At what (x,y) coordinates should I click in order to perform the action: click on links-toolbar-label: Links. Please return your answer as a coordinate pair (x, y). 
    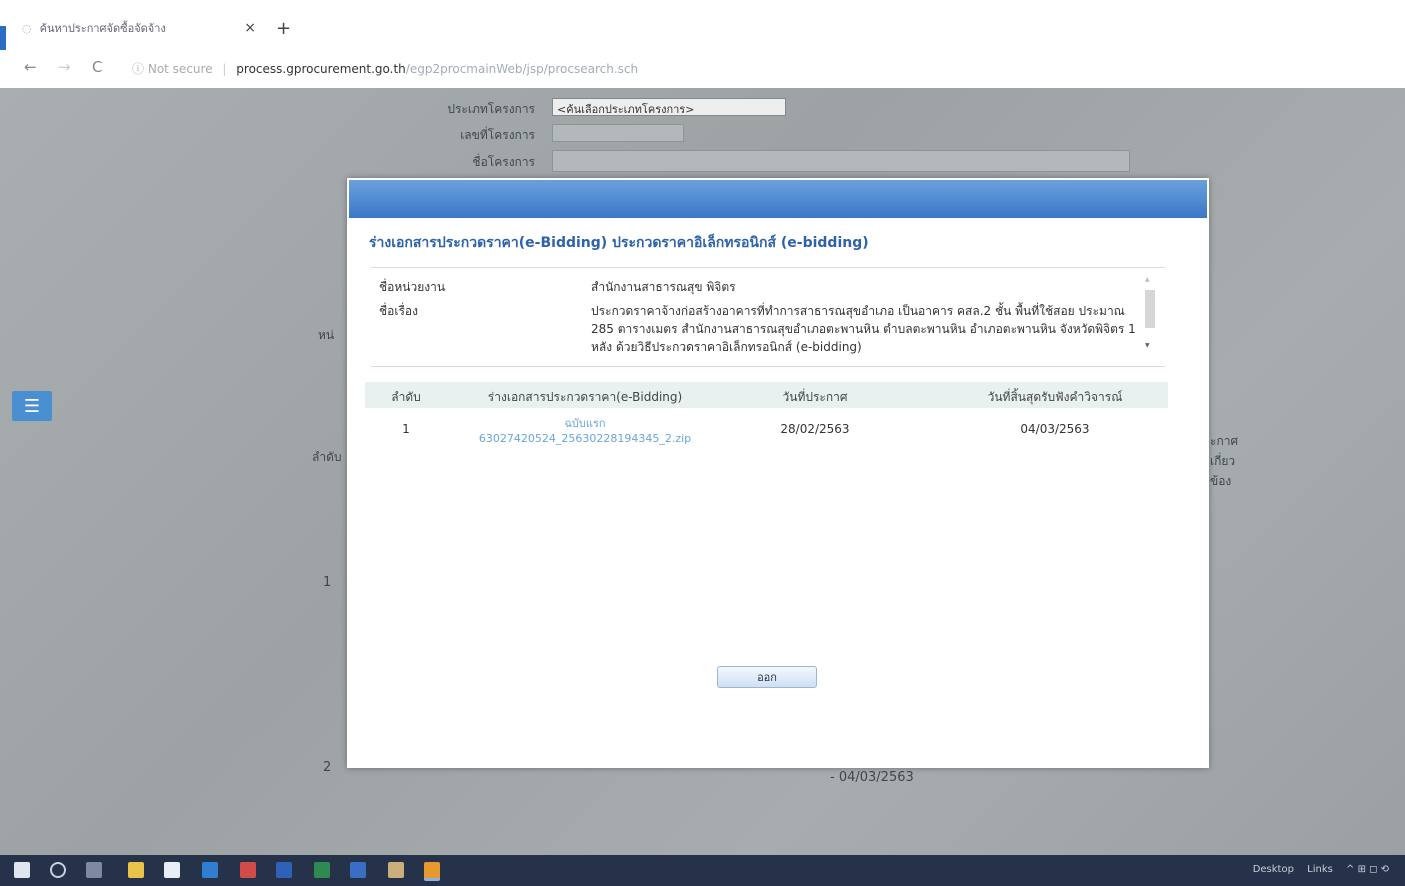
    Looking at the image, I should click on (1320, 869).